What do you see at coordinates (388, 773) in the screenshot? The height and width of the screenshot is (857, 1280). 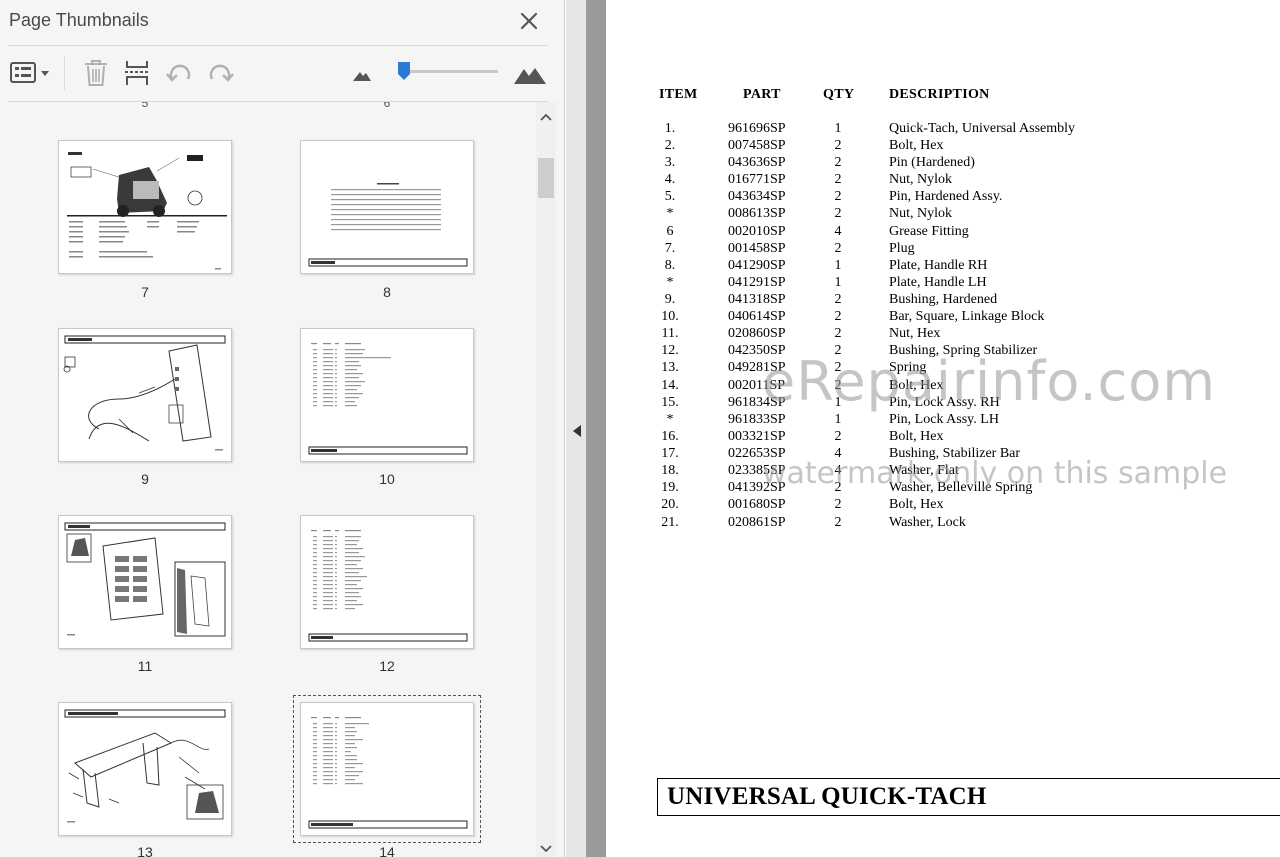 I see `page-14-preview` at bounding box center [388, 773].